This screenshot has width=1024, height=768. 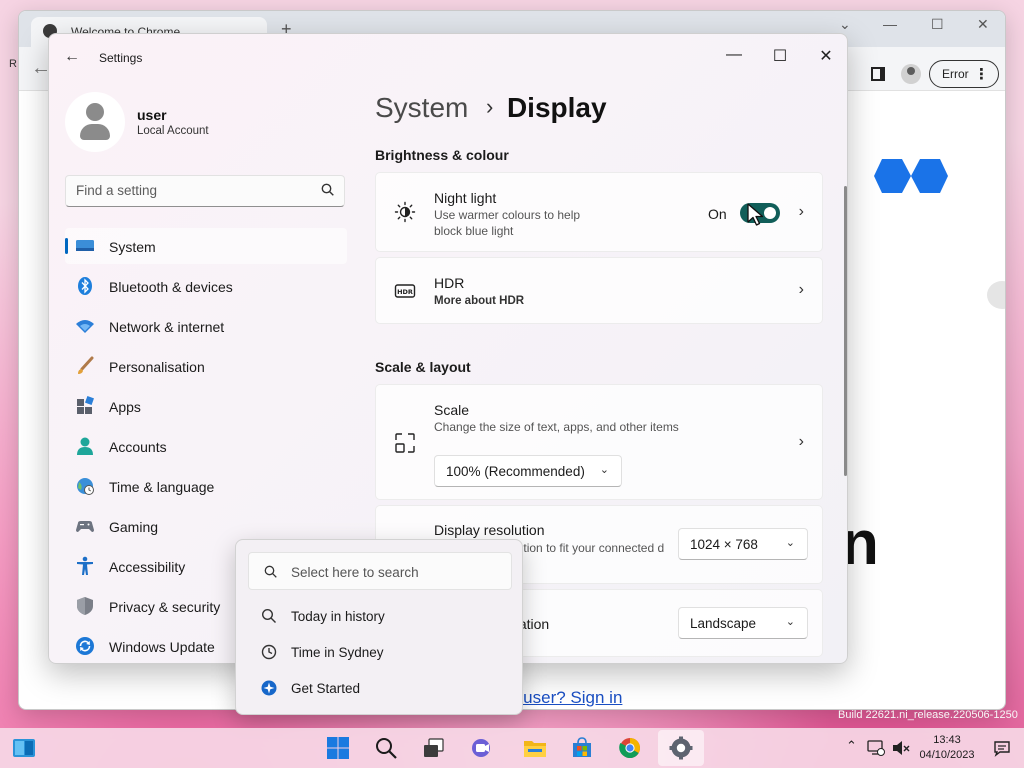 What do you see at coordinates (24, 748) in the screenshot?
I see `widgets-icon` at bounding box center [24, 748].